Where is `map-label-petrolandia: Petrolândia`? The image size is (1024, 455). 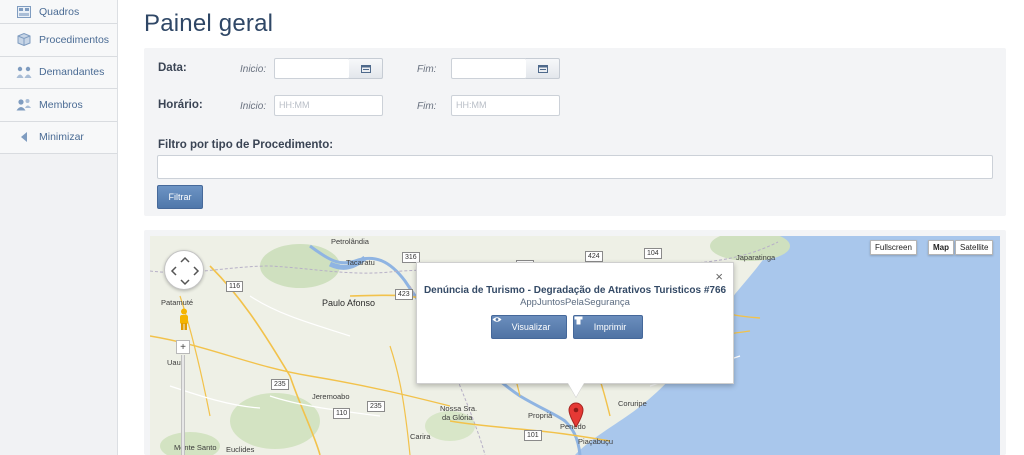
map-label-petrolandia: Petrolândia is located at coordinates (350, 241).